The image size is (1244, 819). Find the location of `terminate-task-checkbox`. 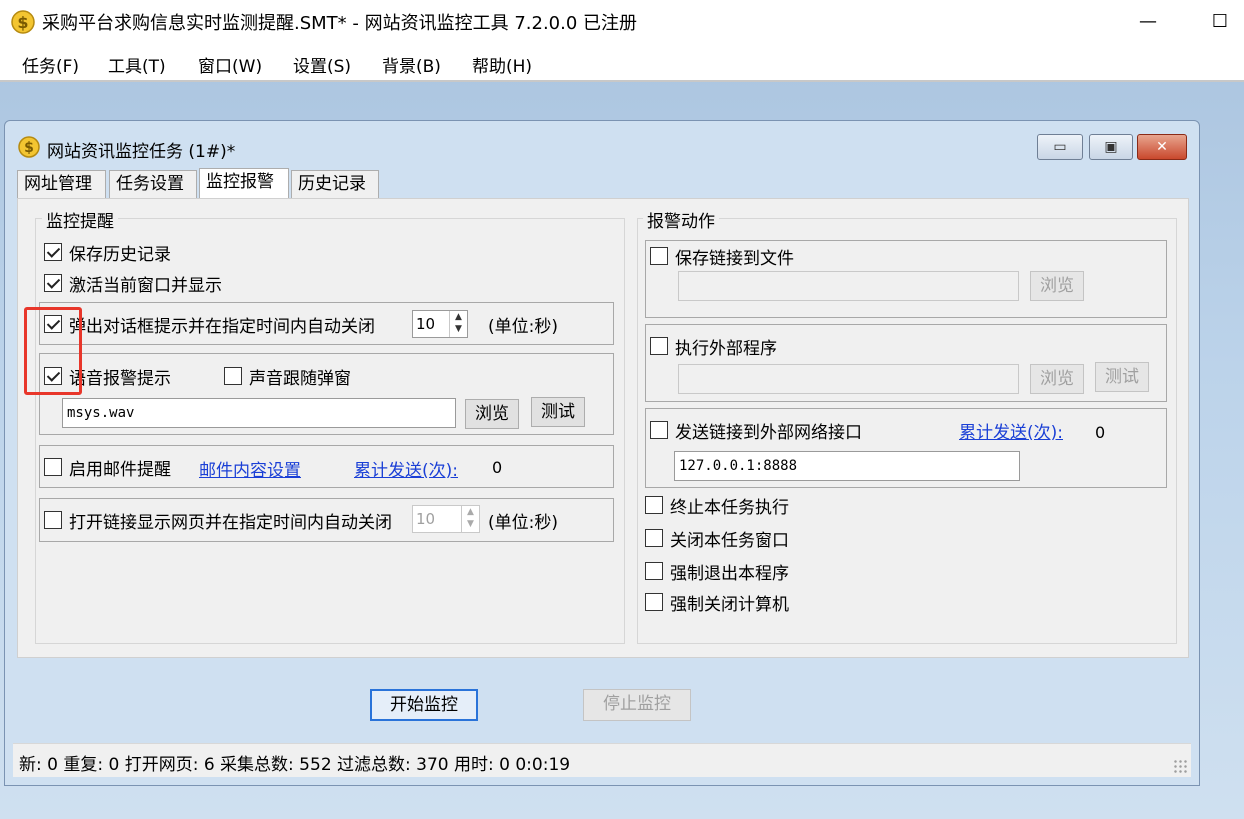

terminate-task-checkbox is located at coordinates (654, 505).